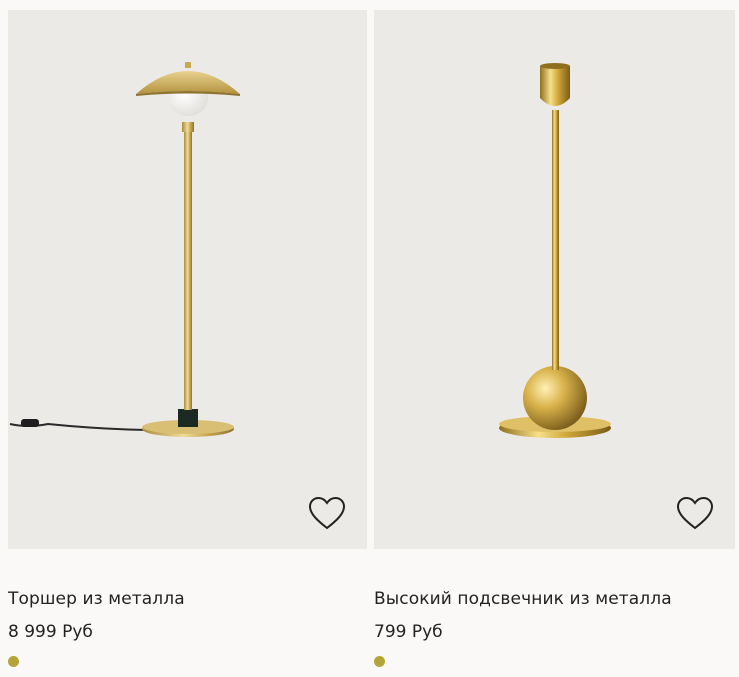 The height and width of the screenshot is (677, 739). What do you see at coordinates (555, 250) in the screenshot?
I see `candlestick-image` at bounding box center [555, 250].